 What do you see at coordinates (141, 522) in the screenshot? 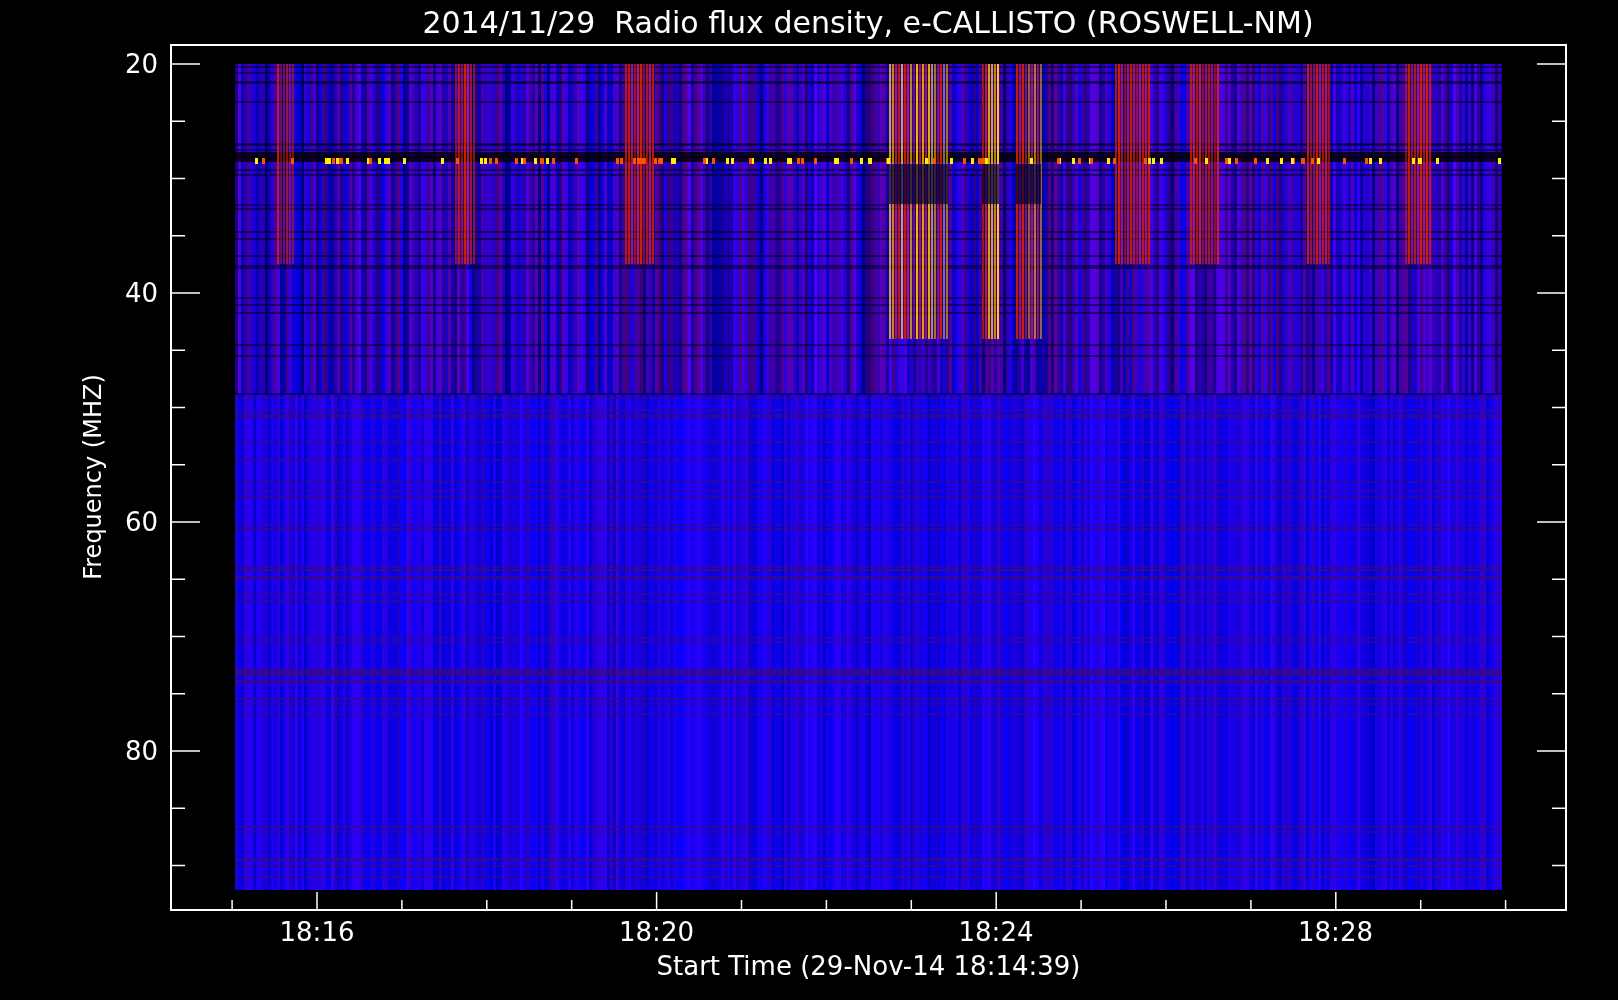
I see `y-tick-label: 60` at bounding box center [141, 522].